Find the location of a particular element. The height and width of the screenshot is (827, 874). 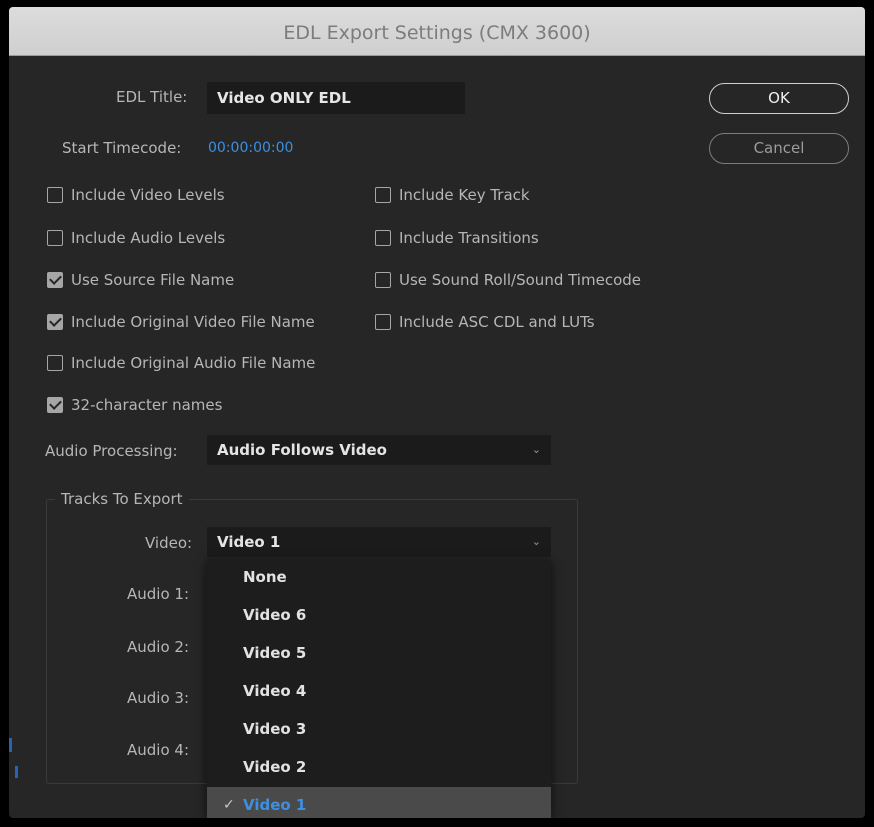

menu-item-video-5: Video 5 is located at coordinates (379, 653).